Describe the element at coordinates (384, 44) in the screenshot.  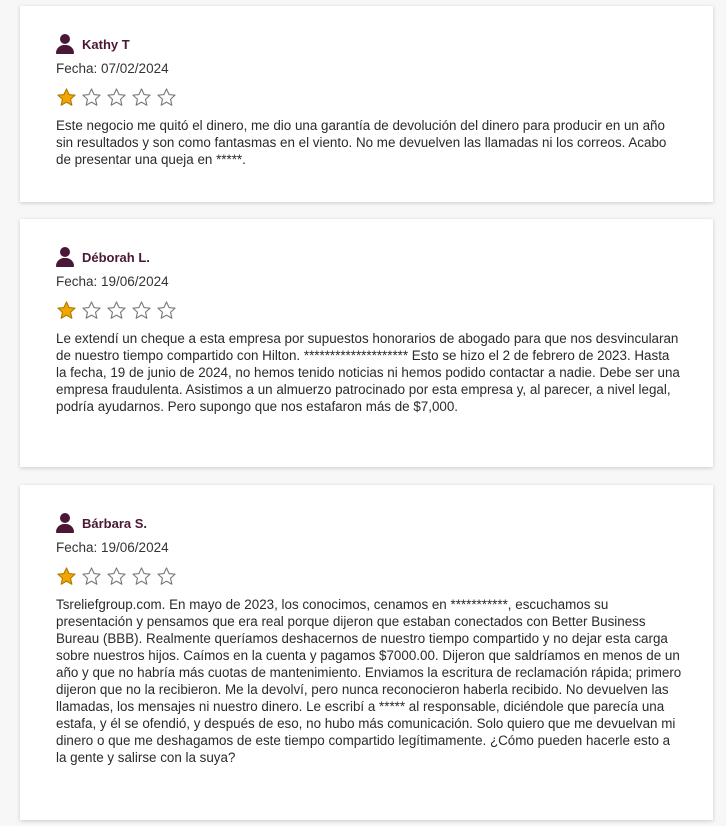
I see `review-author: Kathy T` at that location.